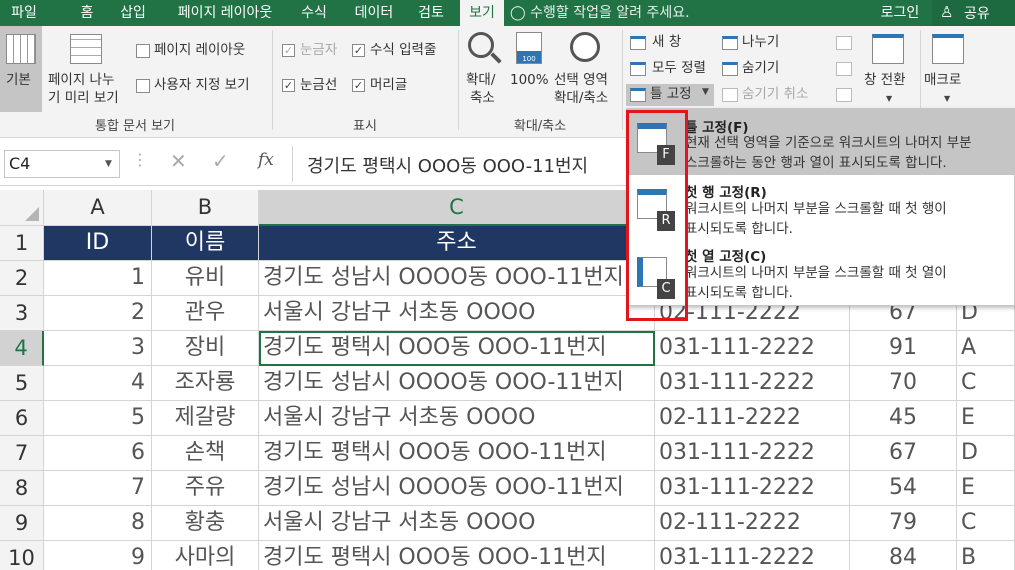 The image size is (1015, 570). I want to click on cell-score: 54, so click(903, 488).